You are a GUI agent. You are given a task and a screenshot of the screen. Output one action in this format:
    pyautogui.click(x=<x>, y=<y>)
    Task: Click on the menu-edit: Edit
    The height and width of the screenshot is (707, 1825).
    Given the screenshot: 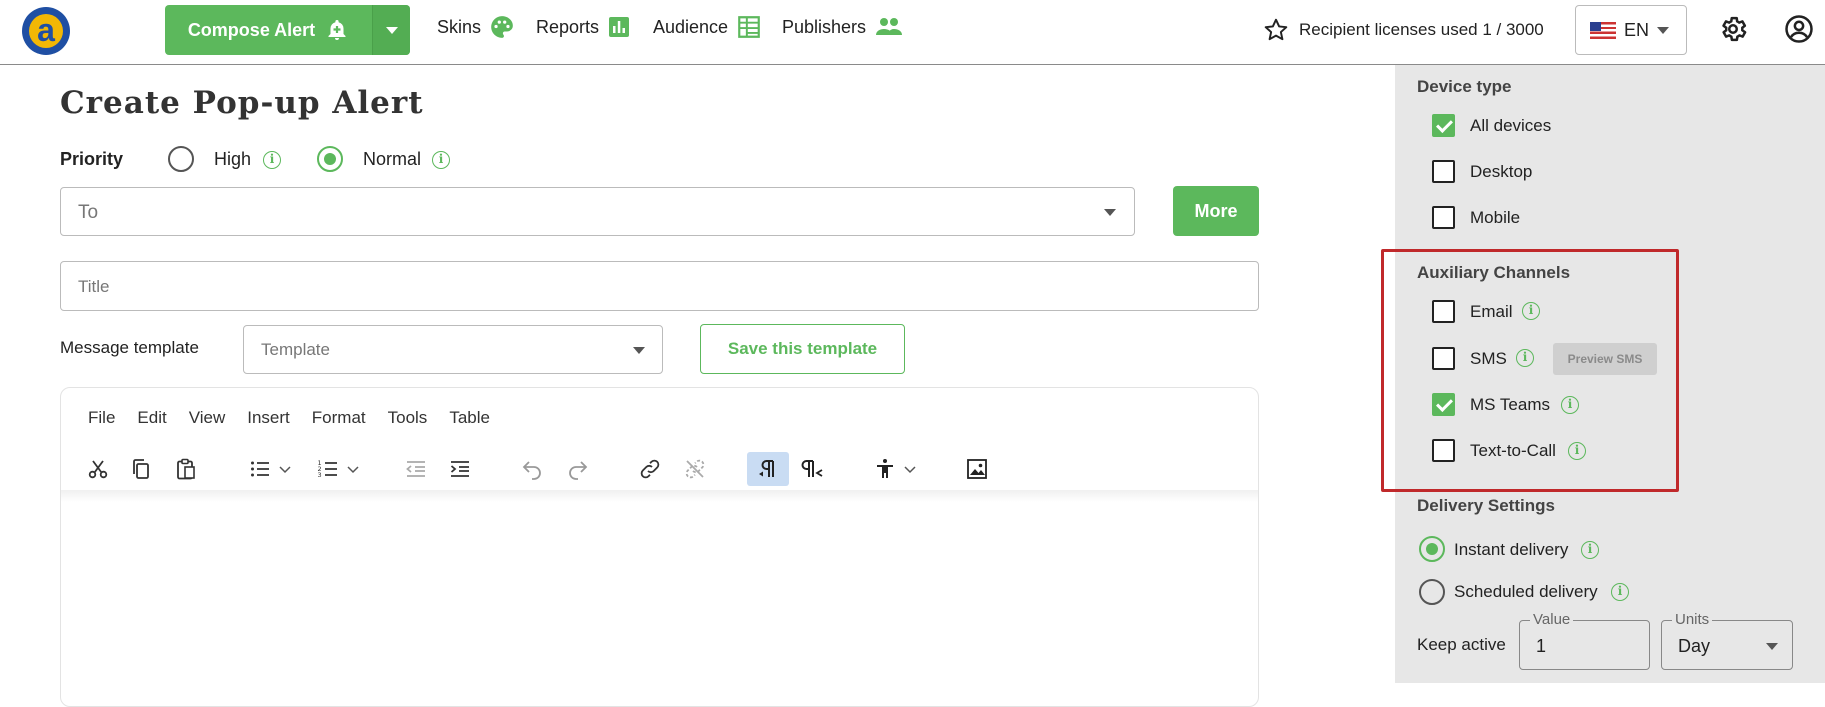 What is the action you would take?
    pyautogui.click(x=151, y=418)
    